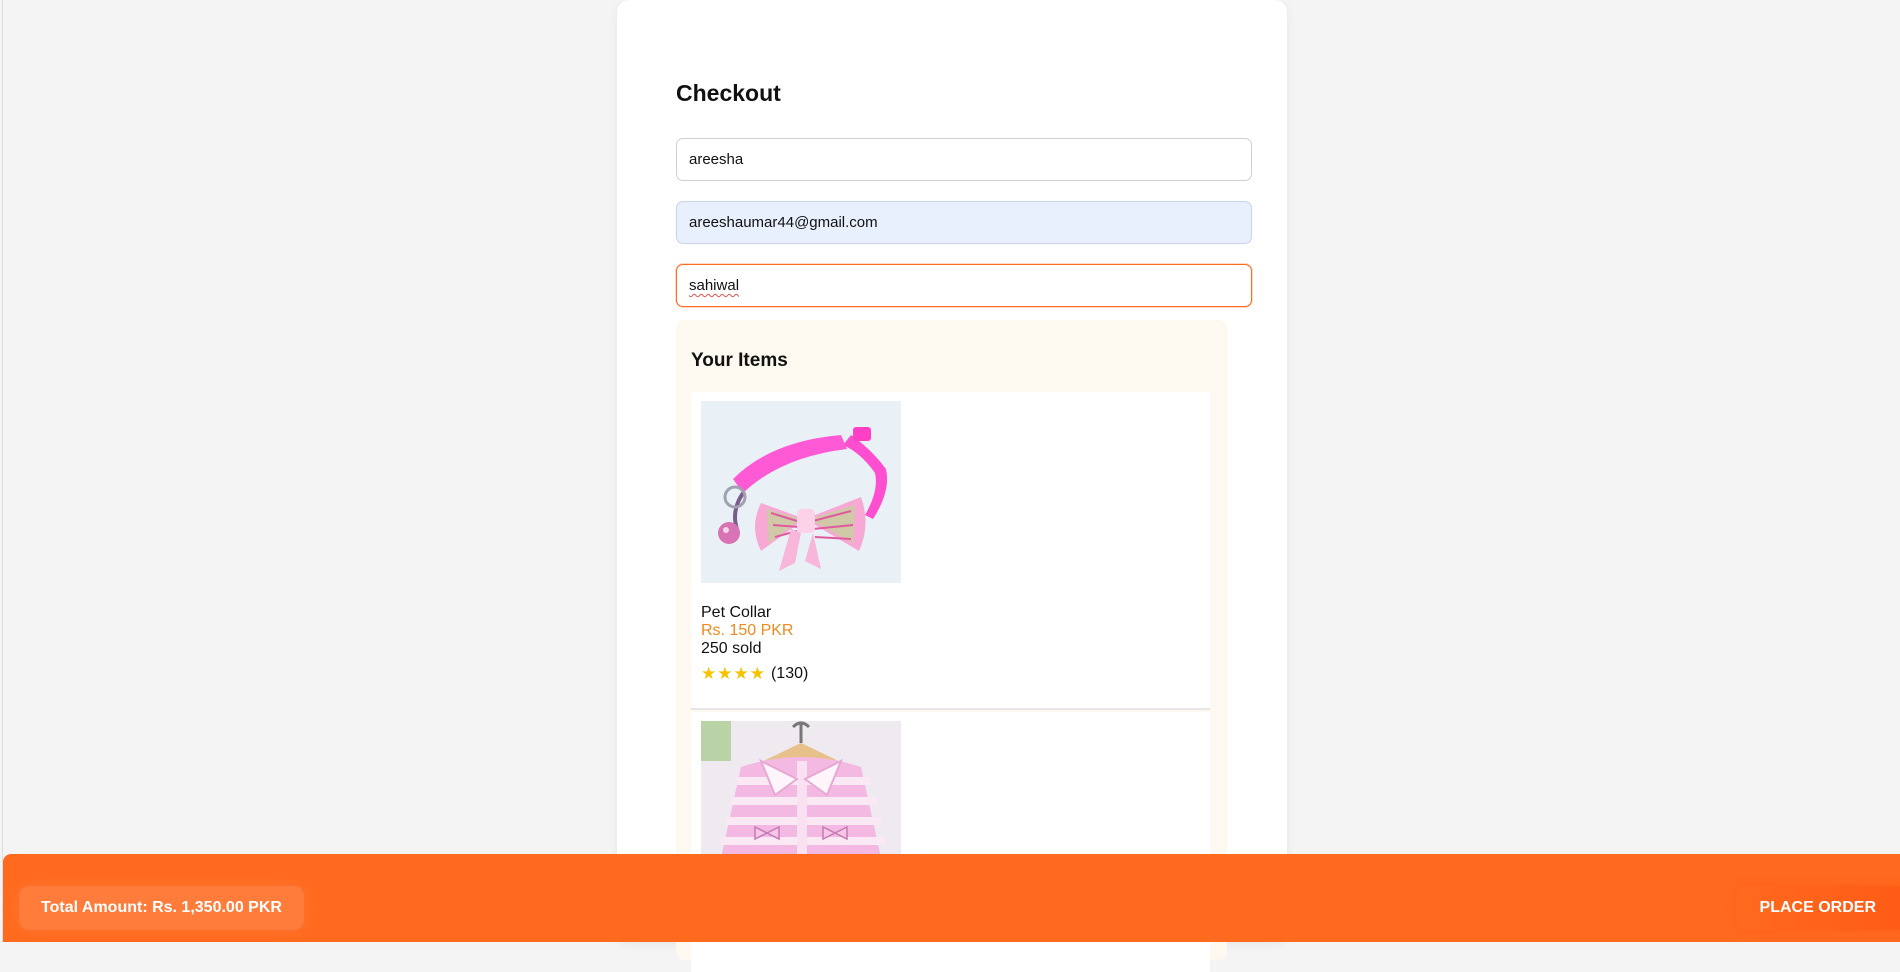 The width and height of the screenshot is (1900, 972). What do you see at coordinates (964, 159) in the screenshot?
I see `name-field: areesha` at bounding box center [964, 159].